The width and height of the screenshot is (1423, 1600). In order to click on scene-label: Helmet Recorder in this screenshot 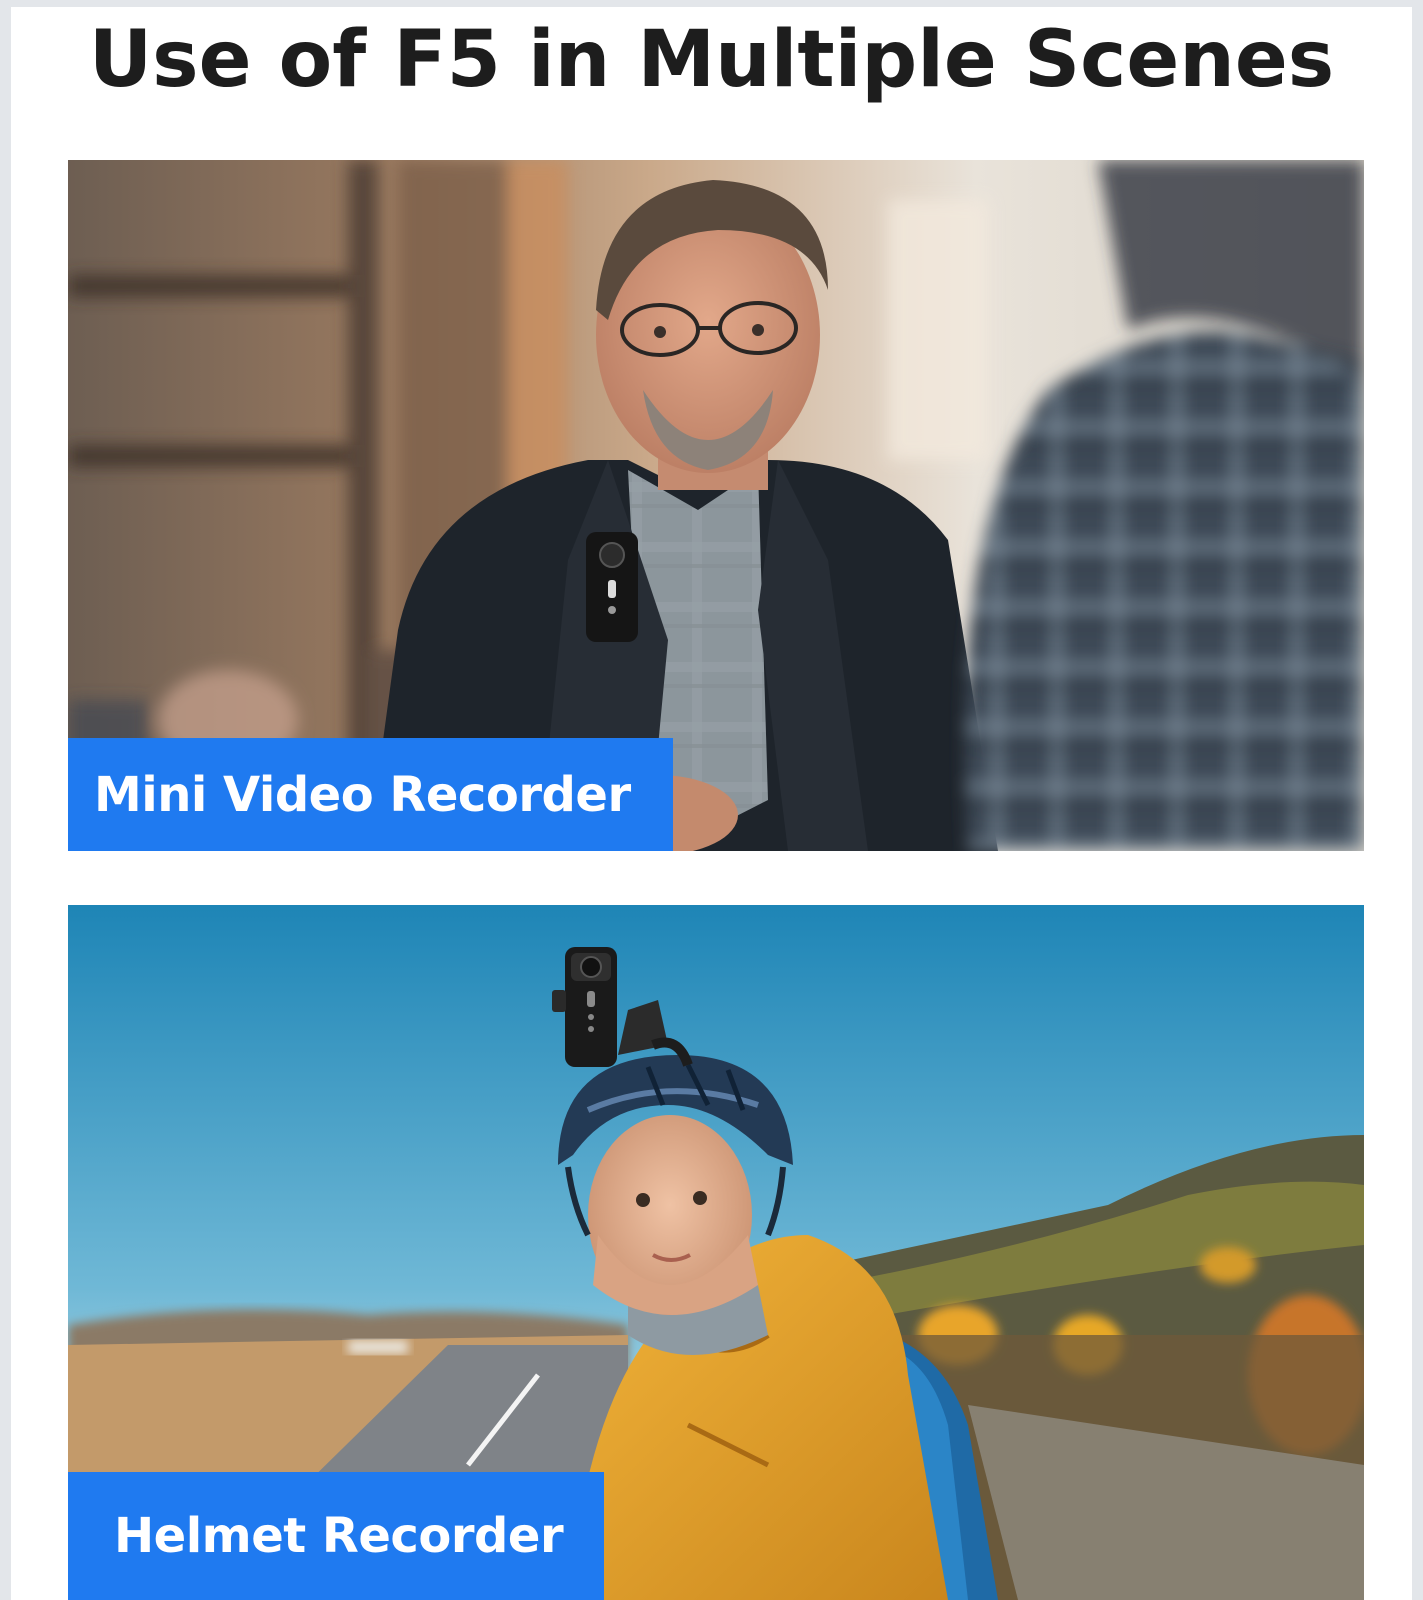, I will do `click(336, 1536)`.